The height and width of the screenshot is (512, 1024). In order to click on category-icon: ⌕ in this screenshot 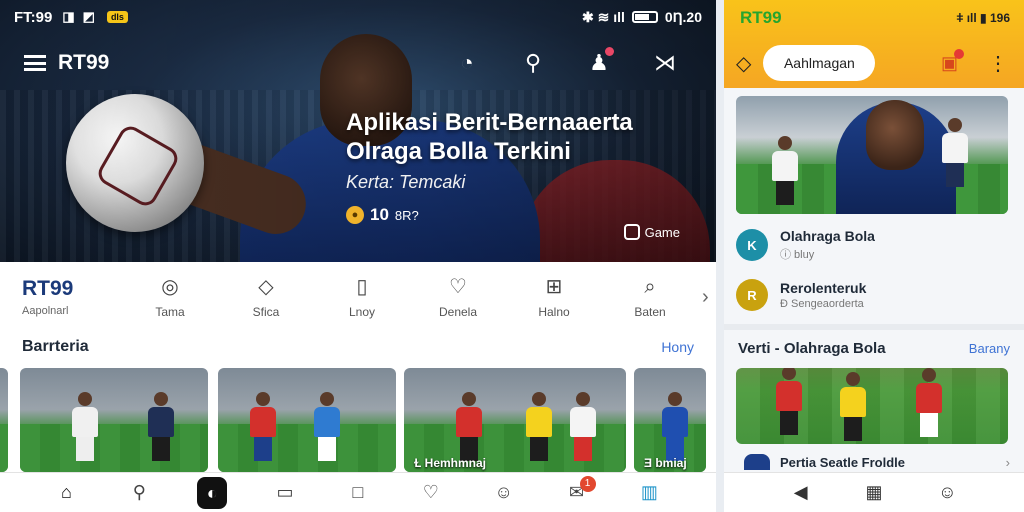, I will do `click(650, 287)`.